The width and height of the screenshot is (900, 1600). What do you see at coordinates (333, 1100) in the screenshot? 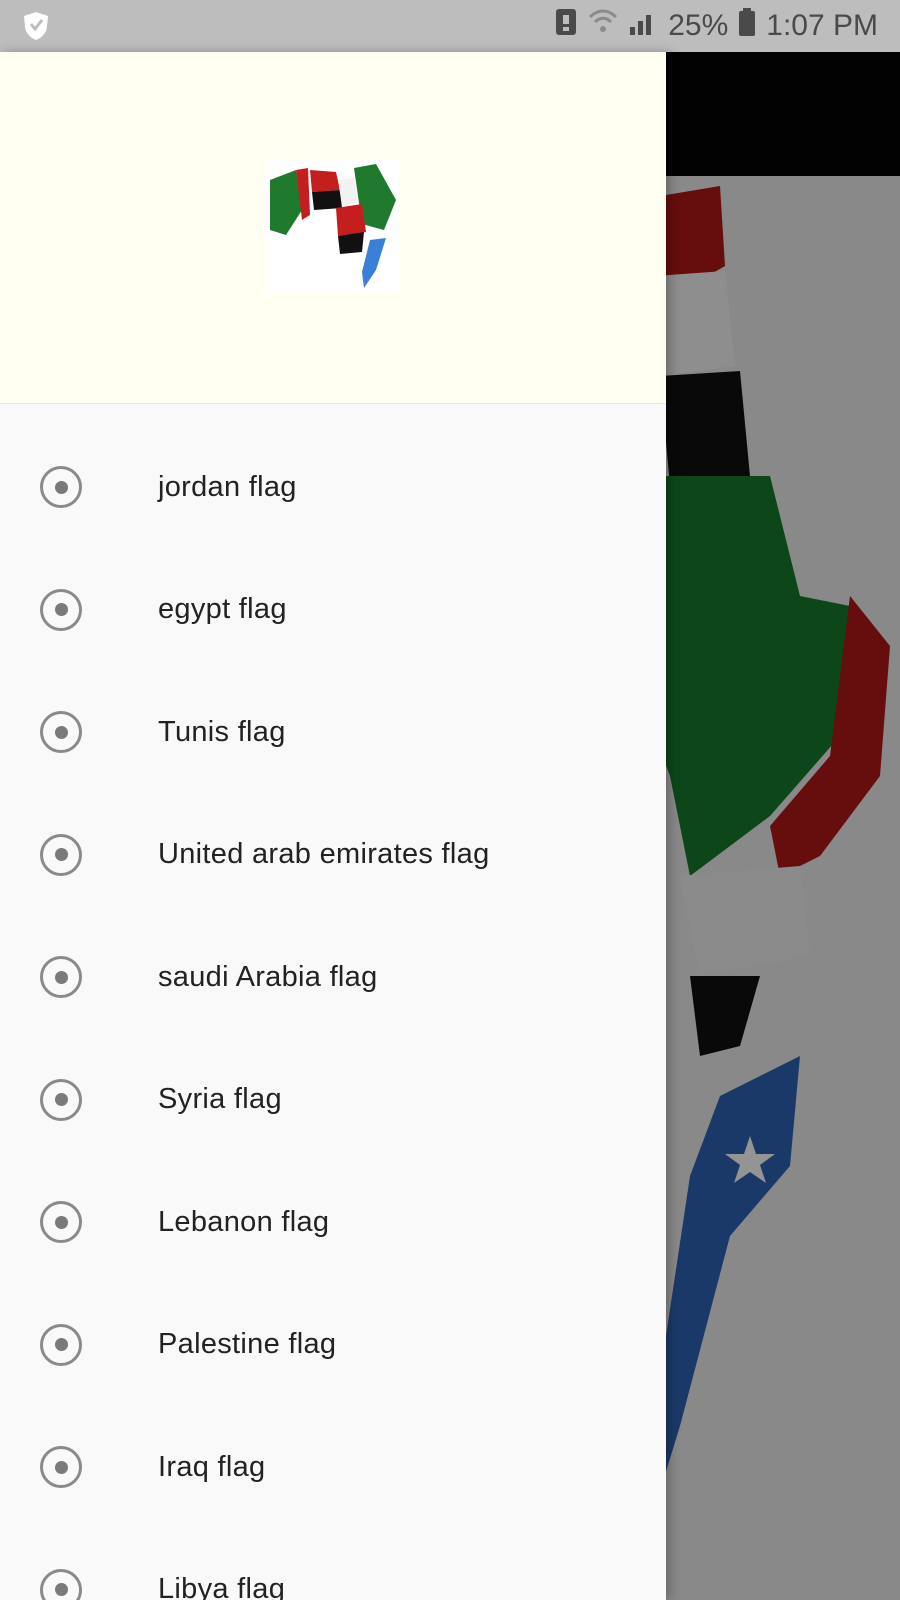
I see `menu-item-syria: Syria flag` at bounding box center [333, 1100].